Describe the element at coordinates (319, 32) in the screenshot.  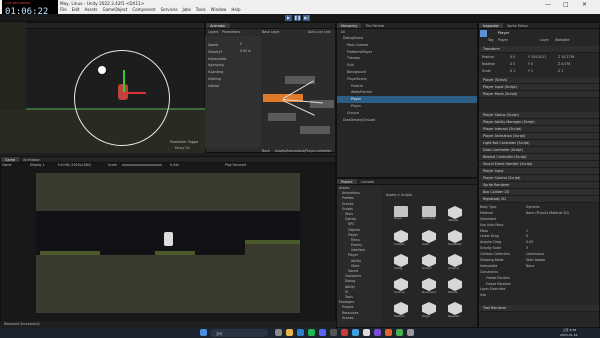
I see `animator-auto-live: Auto Live Link` at that location.